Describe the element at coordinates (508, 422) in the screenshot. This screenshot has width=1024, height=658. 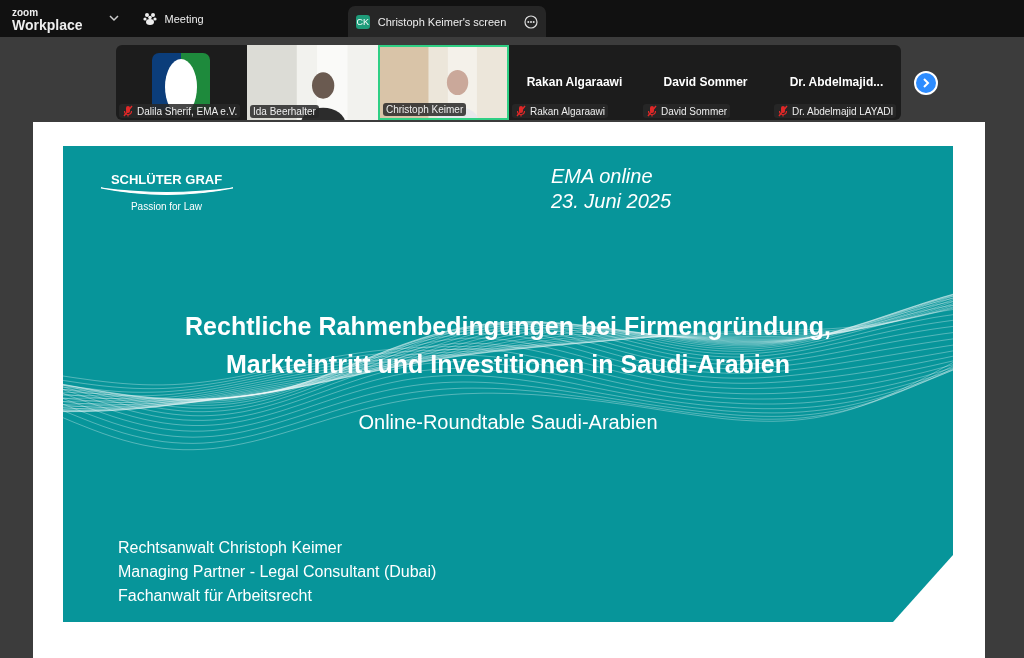
I see `slide-subtitle: Online-Roundtable Saudi-Arabien` at that location.